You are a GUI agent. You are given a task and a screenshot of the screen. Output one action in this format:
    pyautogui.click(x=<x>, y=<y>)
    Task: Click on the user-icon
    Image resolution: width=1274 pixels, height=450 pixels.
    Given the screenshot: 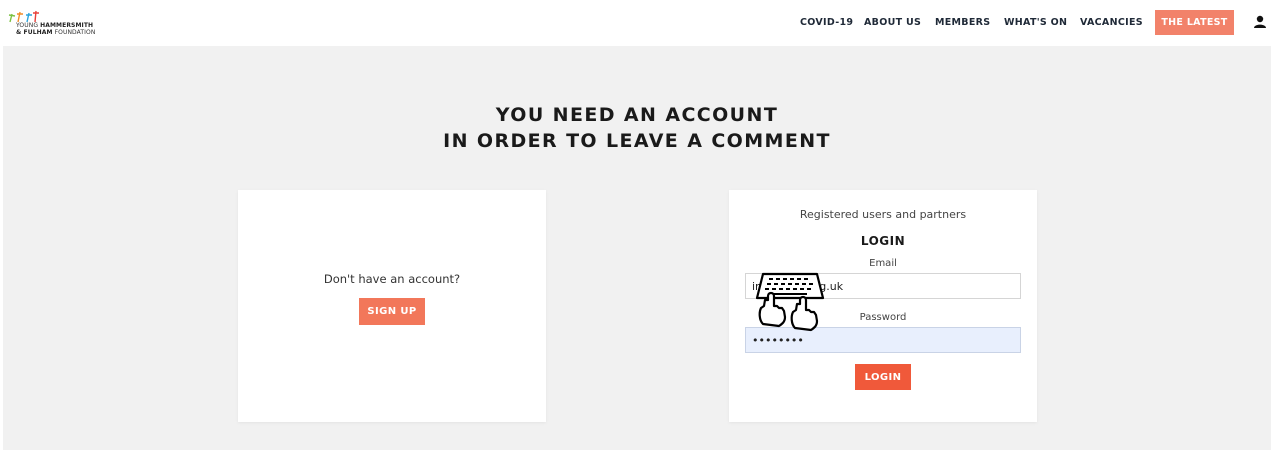 What is the action you would take?
    pyautogui.click(x=1260, y=22)
    